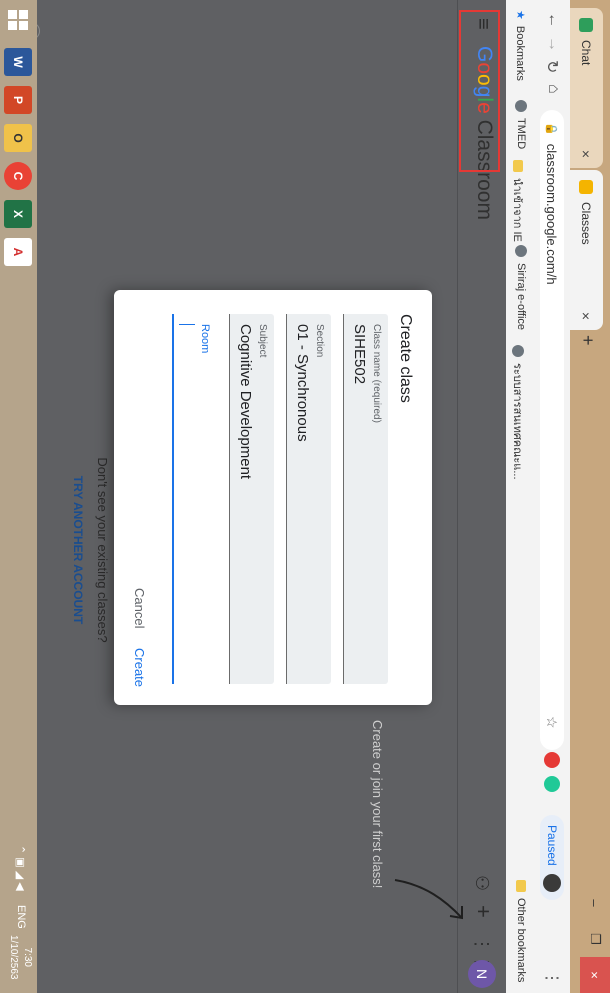  What do you see at coordinates (520, 53) in the screenshot?
I see `bookmark-label: Bookmarks` at bounding box center [520, 53].